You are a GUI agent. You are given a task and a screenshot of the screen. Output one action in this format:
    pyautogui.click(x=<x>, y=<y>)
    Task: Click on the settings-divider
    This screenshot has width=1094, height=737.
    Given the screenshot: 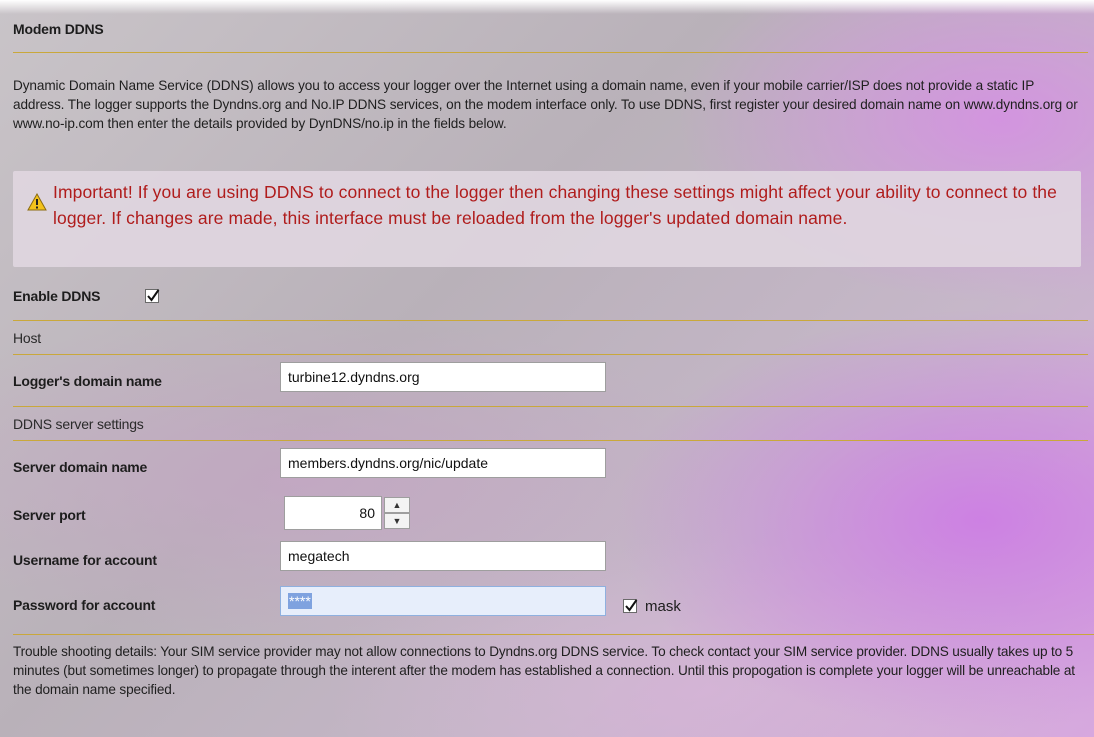 What is the action you would take?
    pyautogui.click(x=553, y=634)
    